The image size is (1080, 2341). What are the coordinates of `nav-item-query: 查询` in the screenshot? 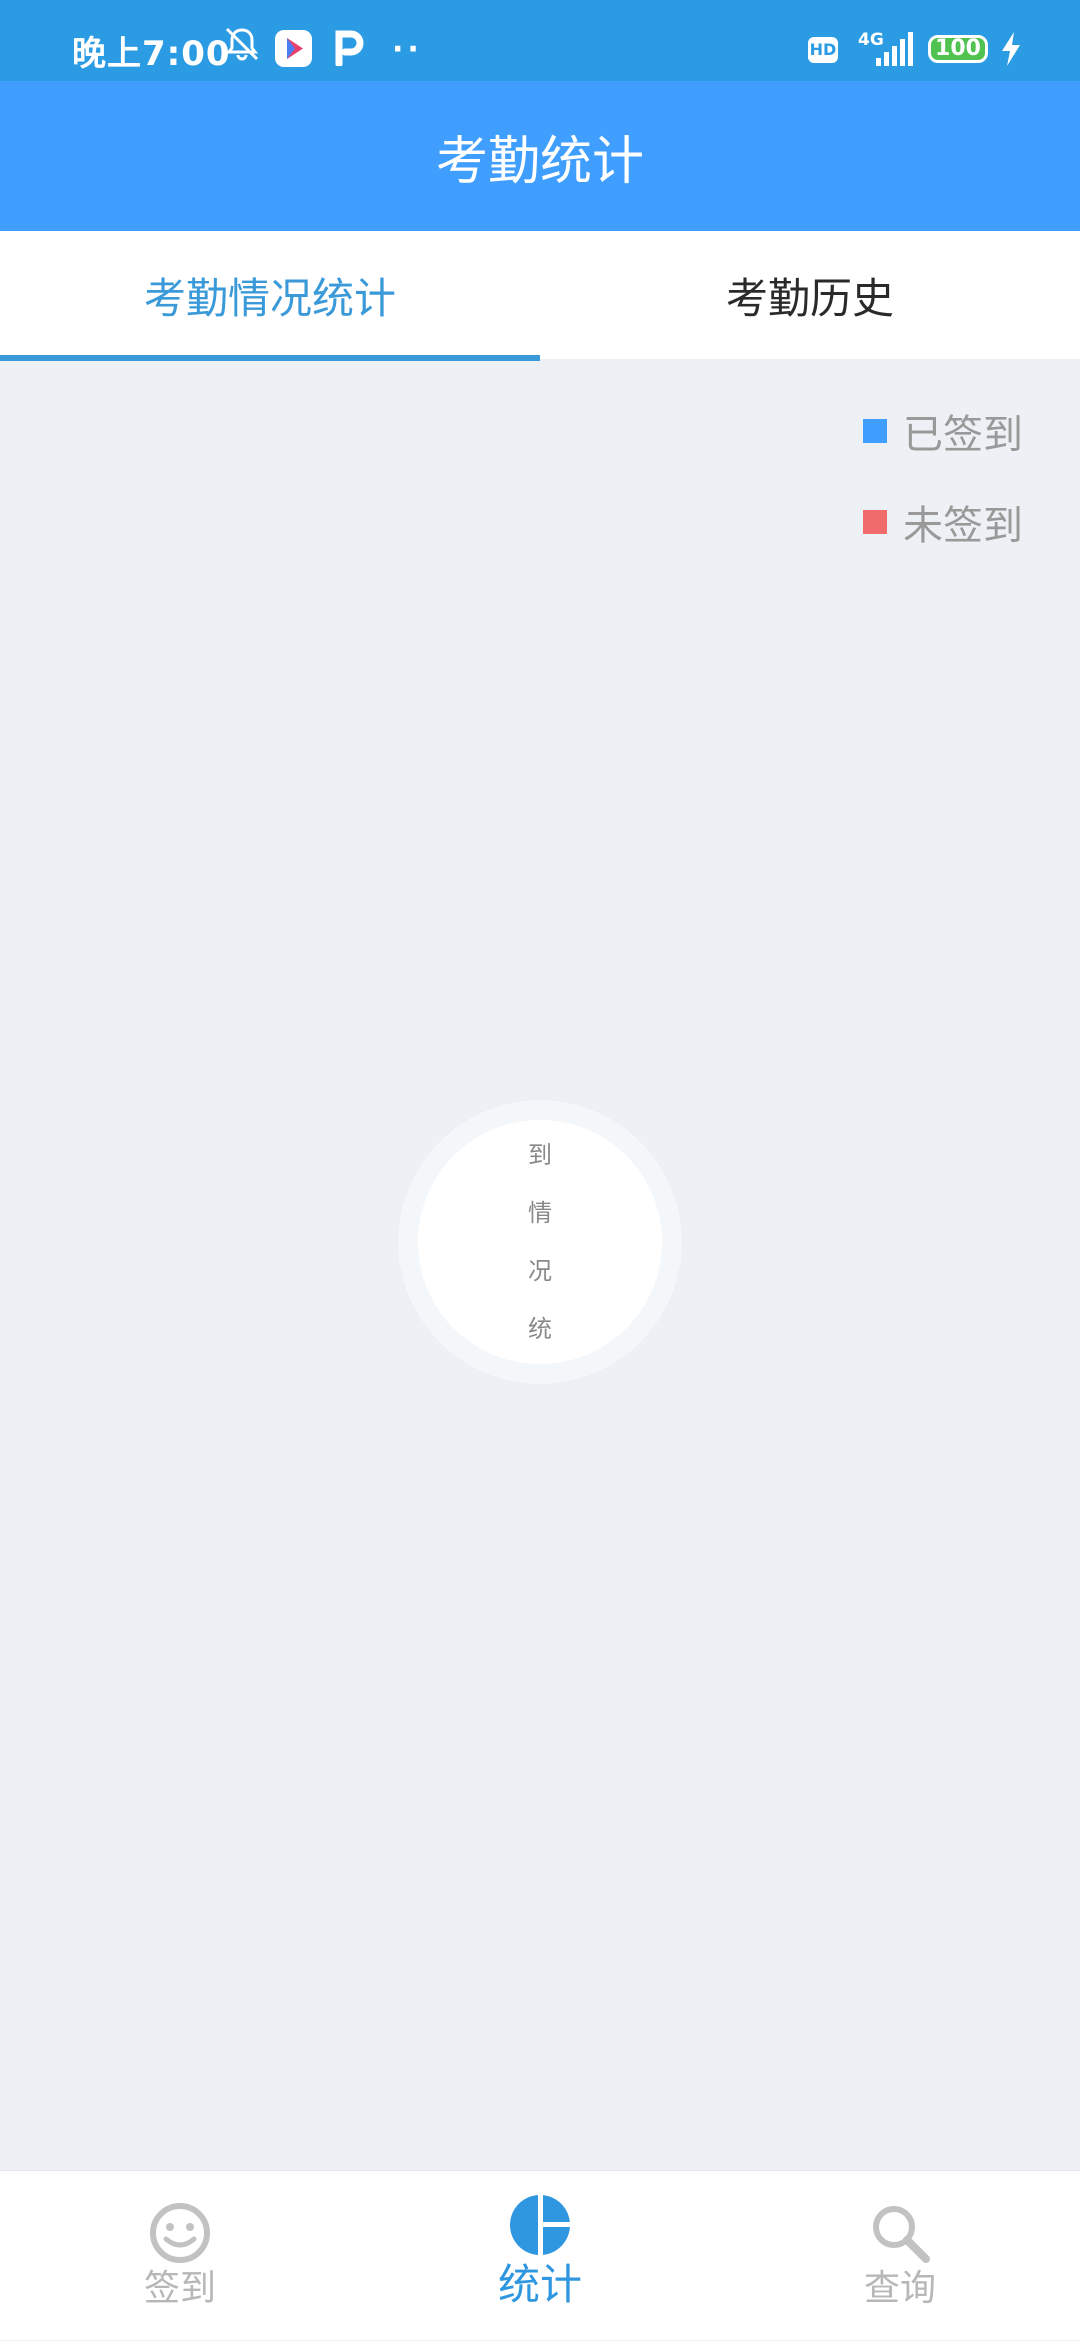 It's located at (900, 2256).